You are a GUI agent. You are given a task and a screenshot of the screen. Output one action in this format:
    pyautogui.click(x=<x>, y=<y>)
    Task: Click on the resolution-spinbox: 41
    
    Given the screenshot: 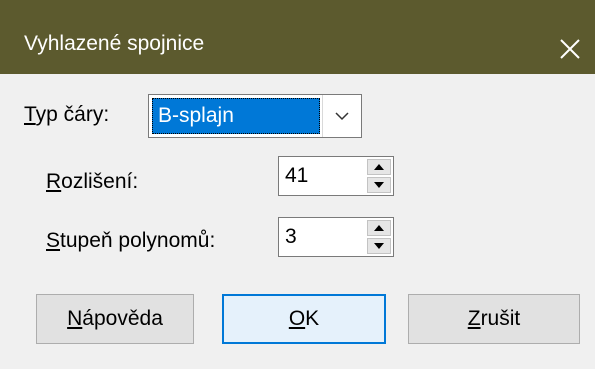 What is the action you would take?
    pyautogui.click(x=336, y=176)
    